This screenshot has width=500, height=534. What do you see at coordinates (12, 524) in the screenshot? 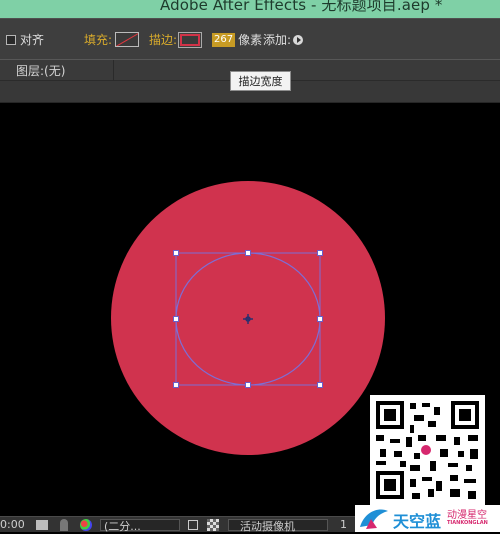
I see `timecode: 0:00` at bounding box center [12, 524].